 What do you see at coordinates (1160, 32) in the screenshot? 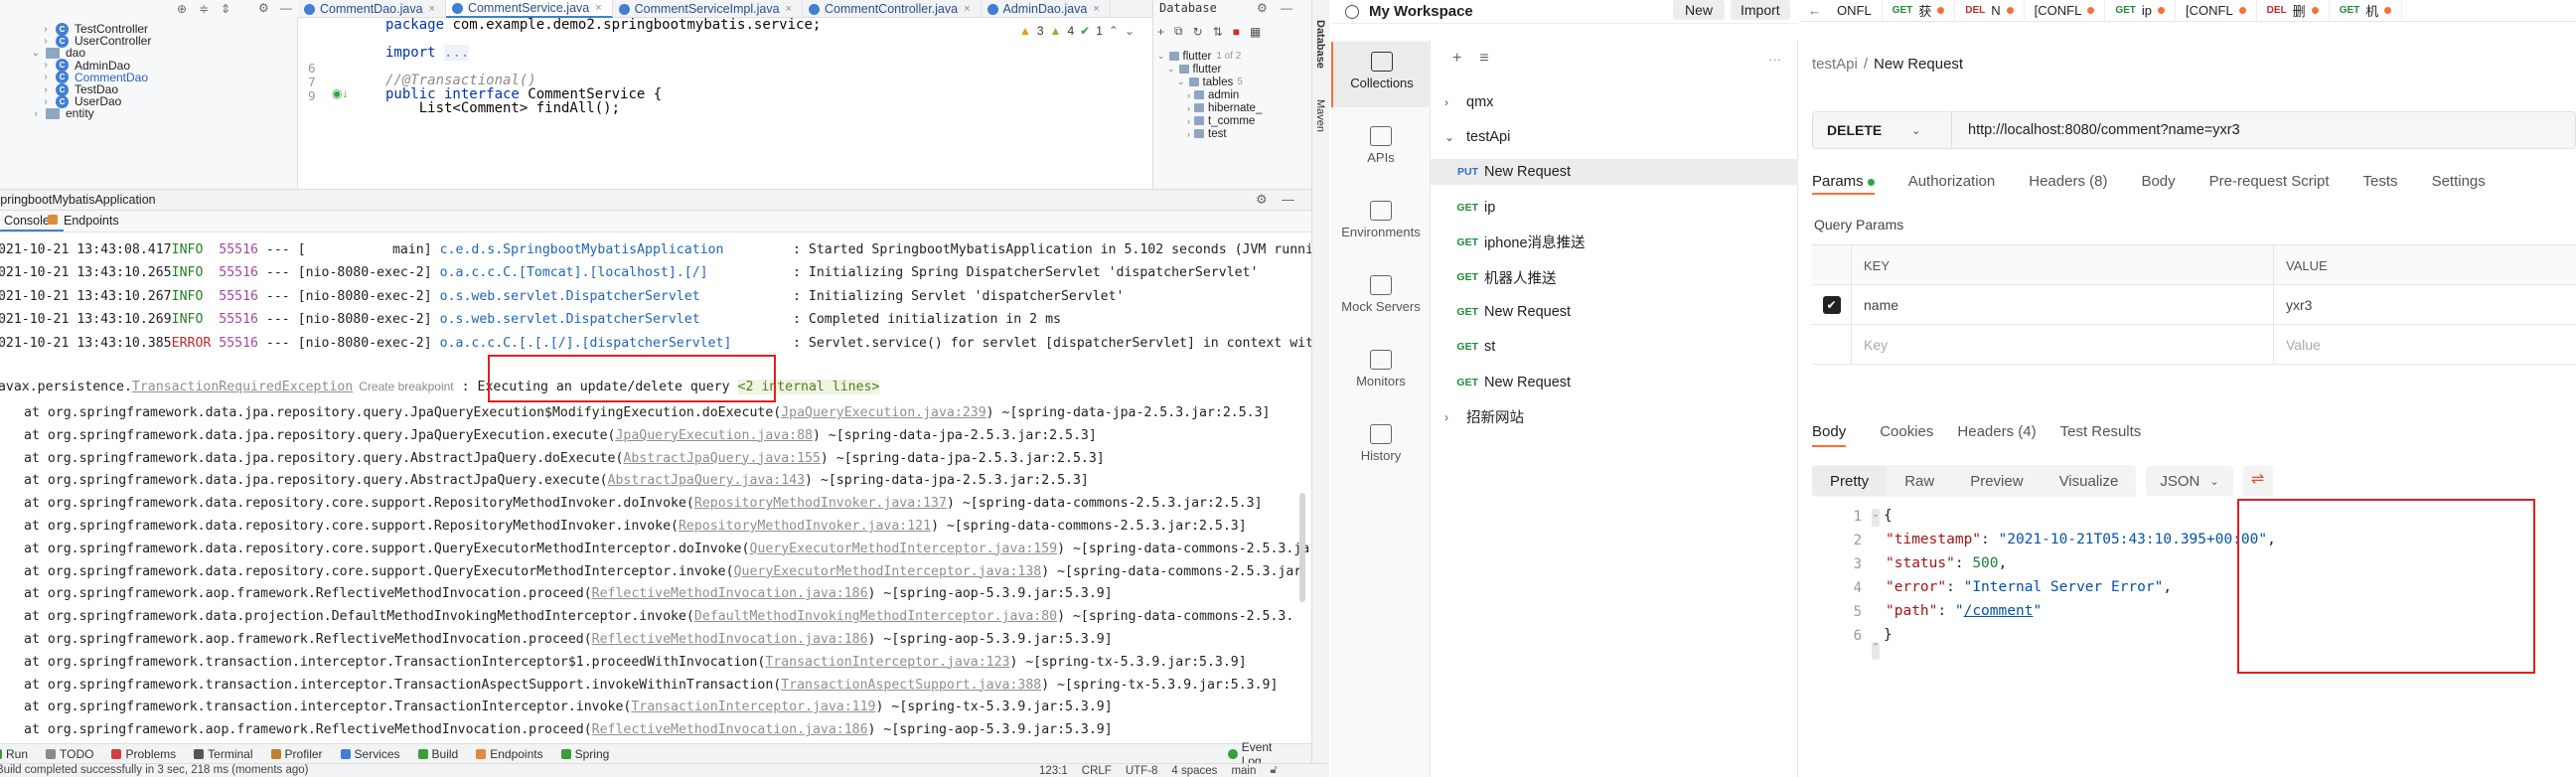
I see `db-add-icon: +` at bounding box center [1160, 32].